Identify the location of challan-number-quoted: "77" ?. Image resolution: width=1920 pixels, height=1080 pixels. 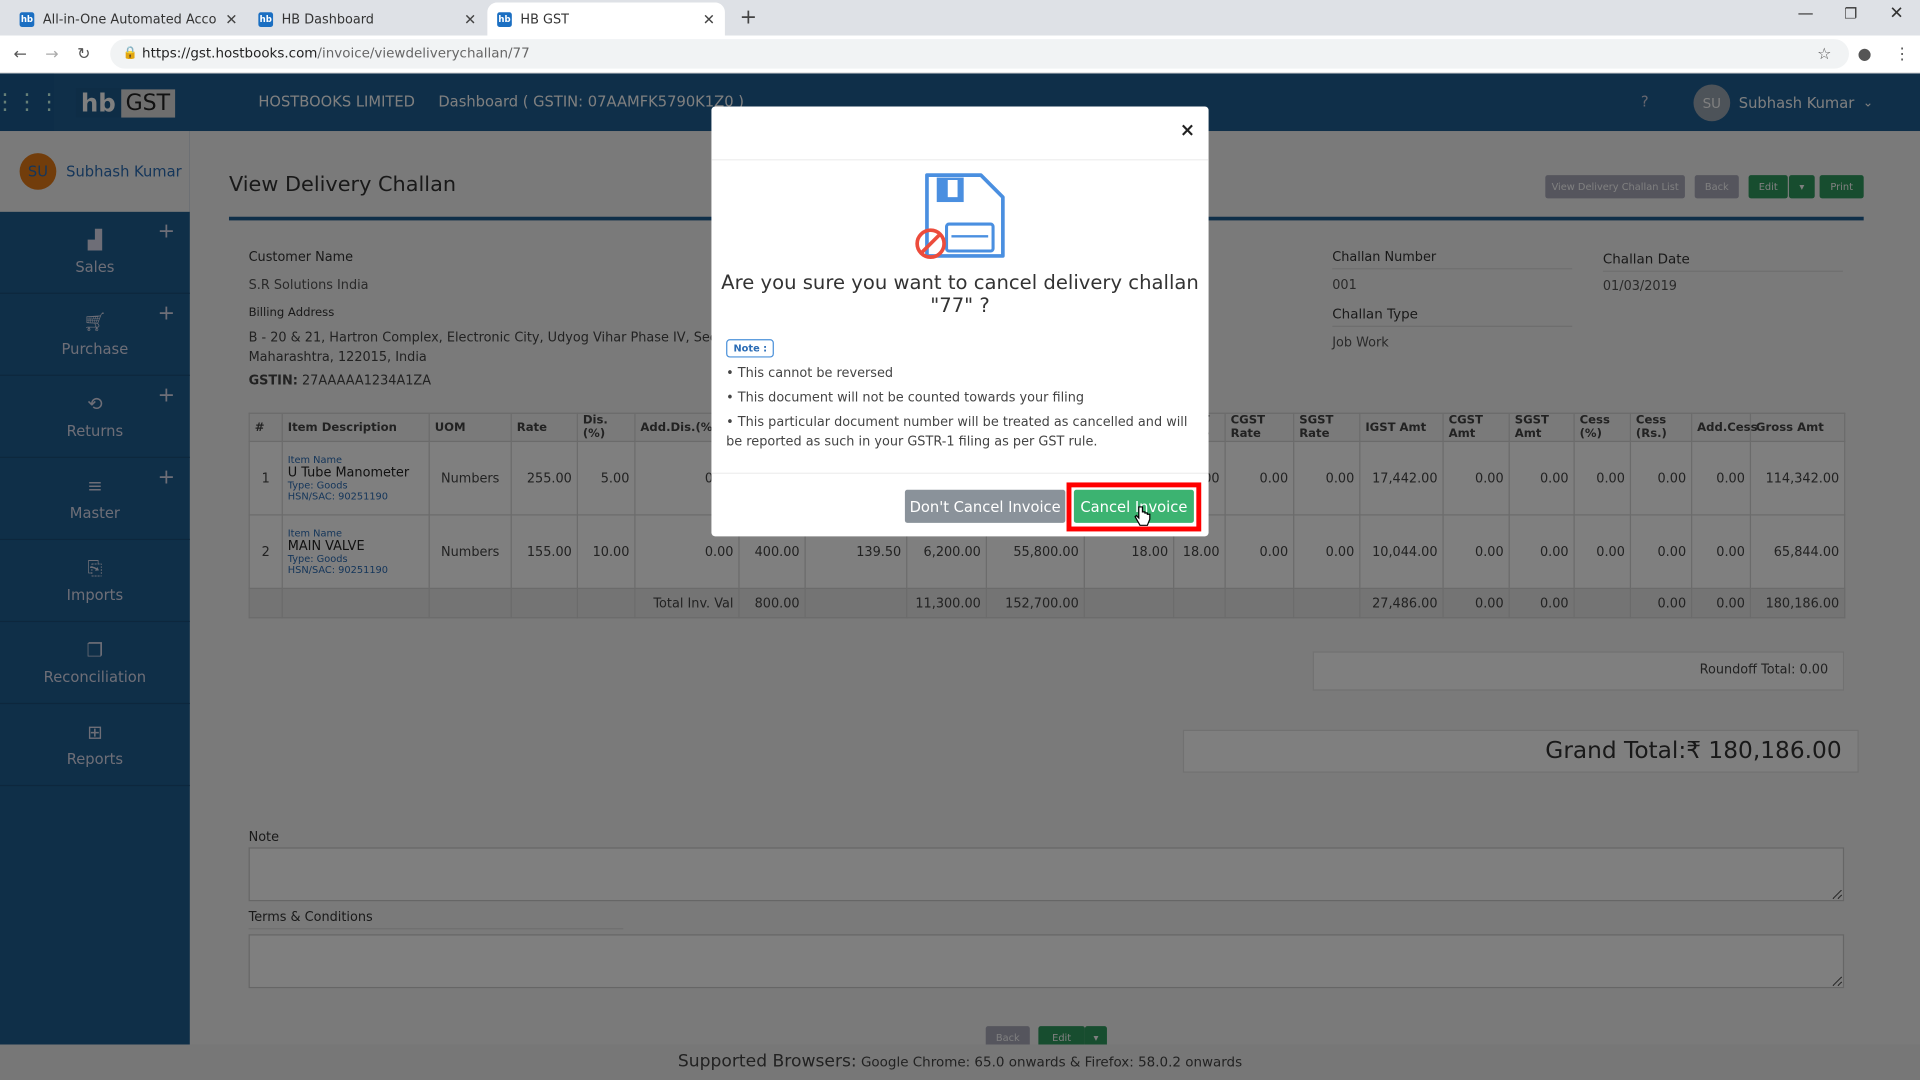
(960, 305).